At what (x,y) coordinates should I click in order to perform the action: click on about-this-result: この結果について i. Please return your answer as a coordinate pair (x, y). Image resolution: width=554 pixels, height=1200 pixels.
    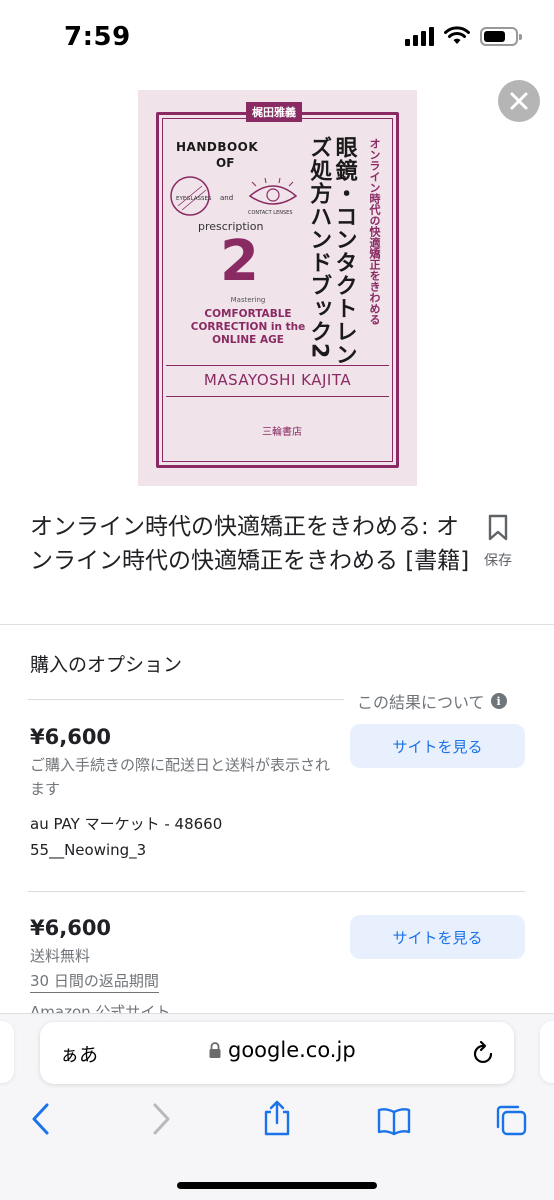
    Looking at the image, I should click on (432, 701).